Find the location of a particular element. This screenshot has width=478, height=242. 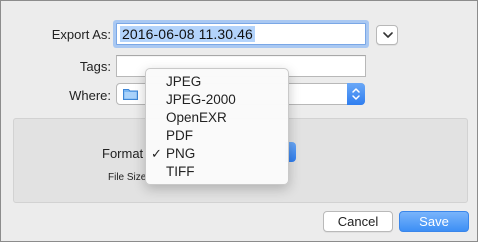

menu-item-label: TIFF is located at coordinates (180, 171).